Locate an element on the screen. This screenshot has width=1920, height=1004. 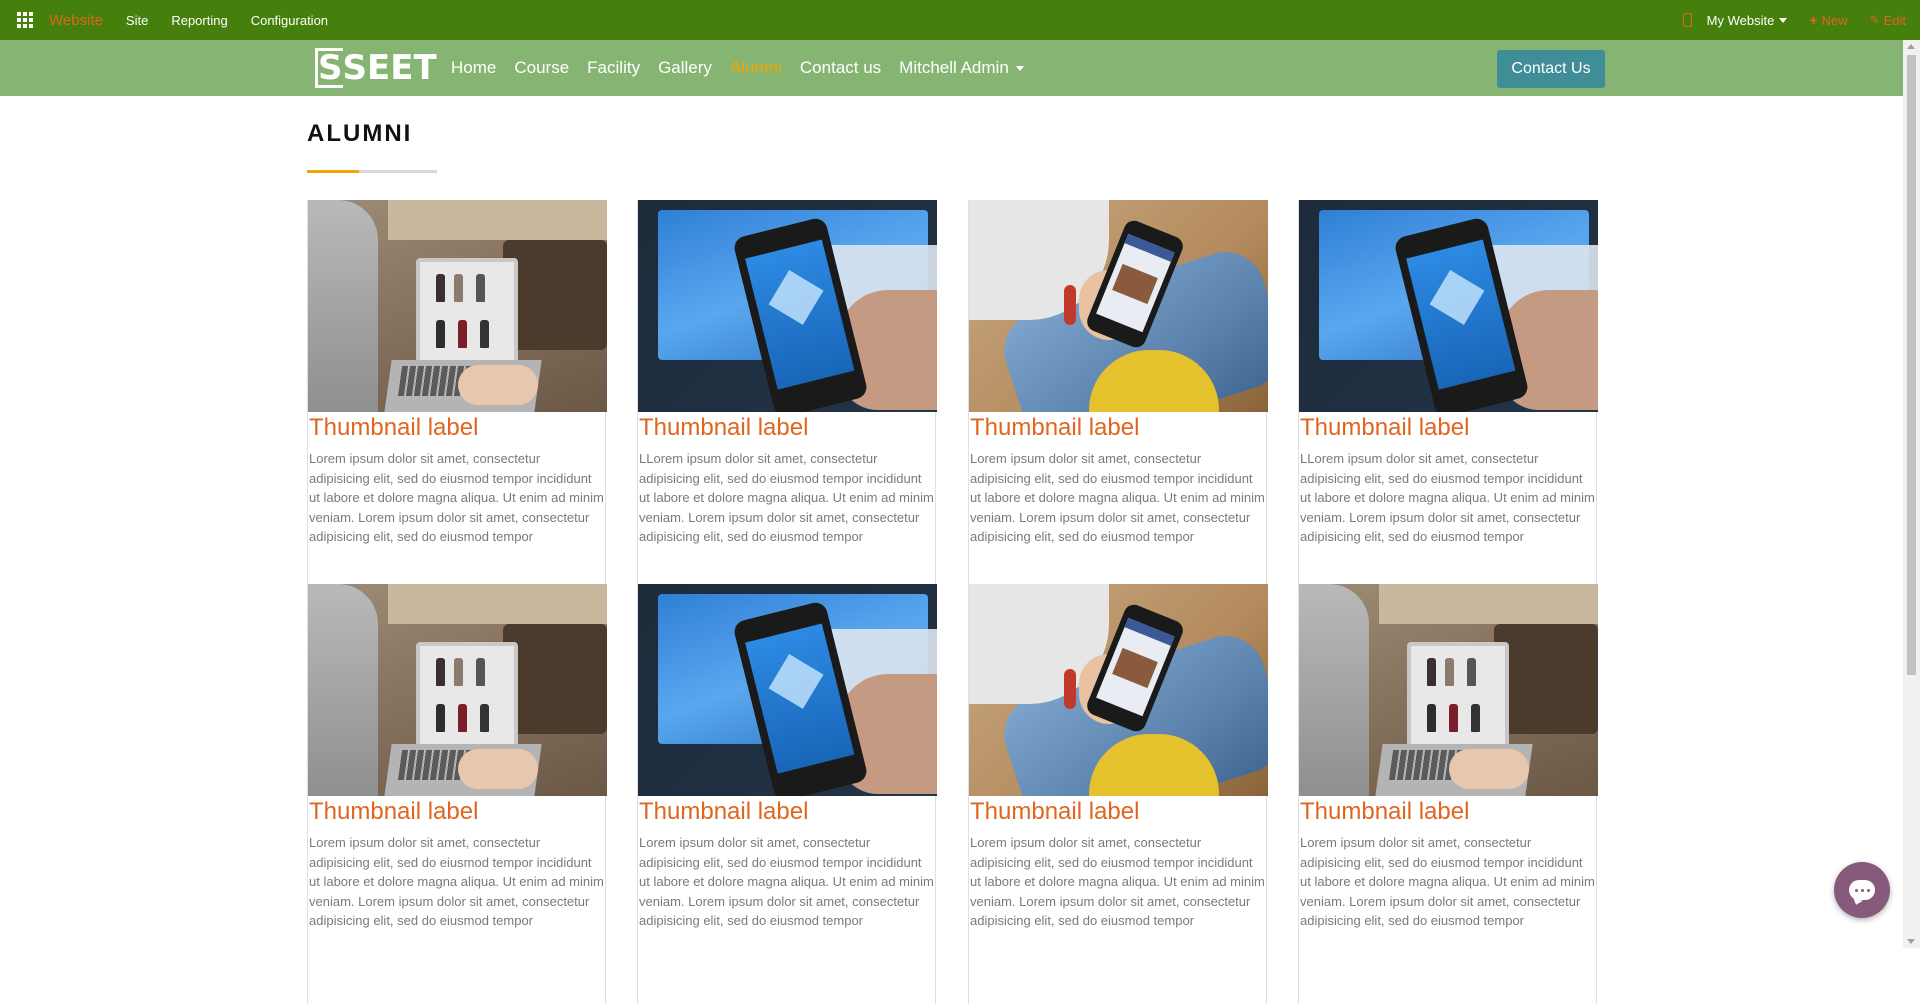
apps-icon is located at coordinates (25, 20).